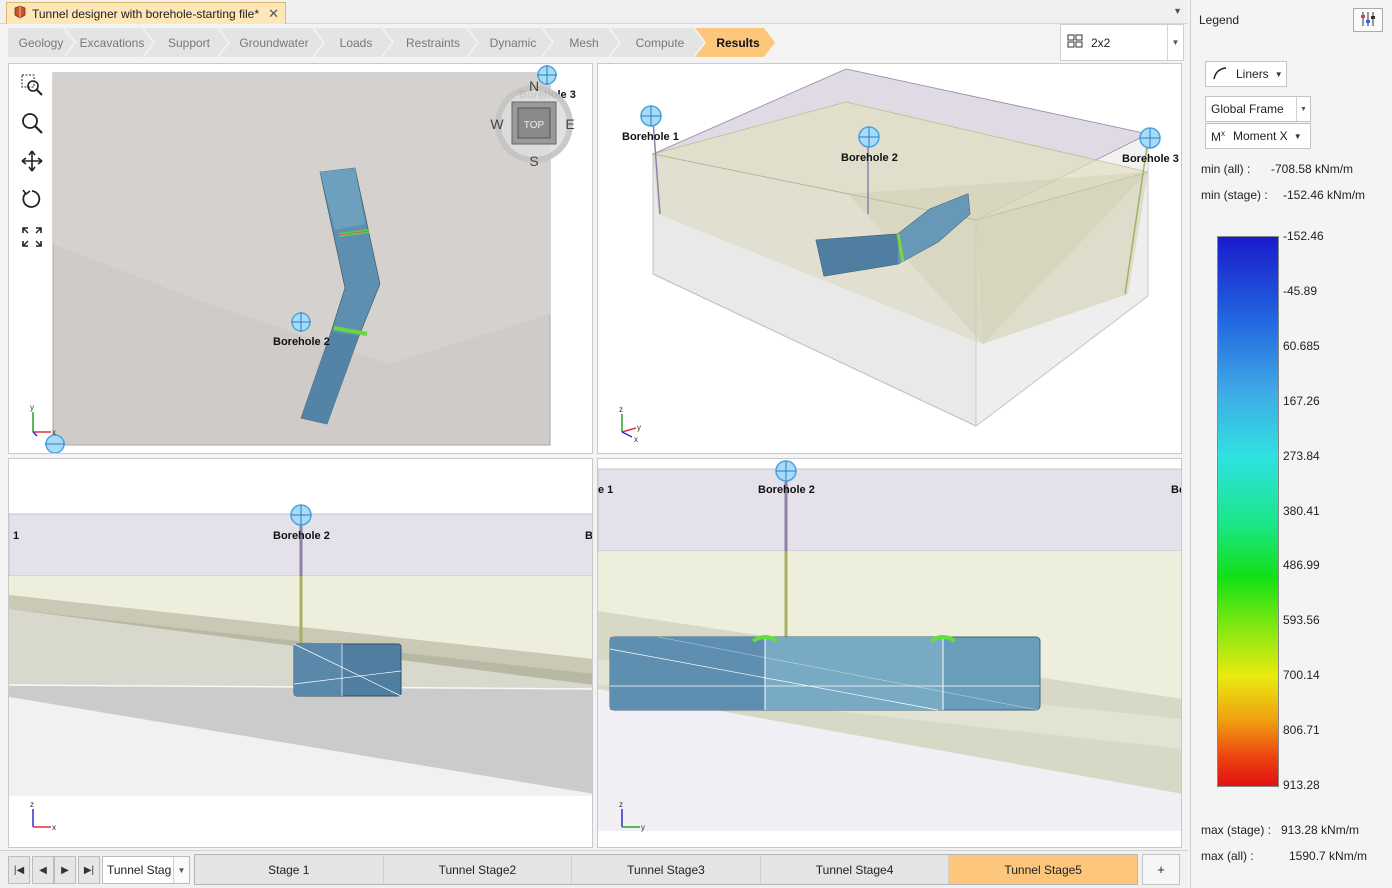  Describe the element at coordinates (1300, 290) in the screenshot. I see `scale-tick-label: -45.89` at that location.